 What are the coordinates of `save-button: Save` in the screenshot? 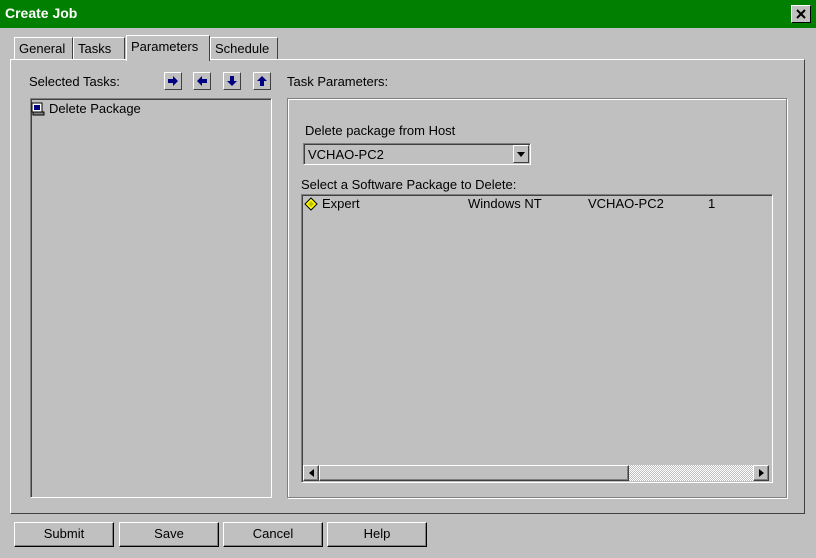 It's located at (169, 534).